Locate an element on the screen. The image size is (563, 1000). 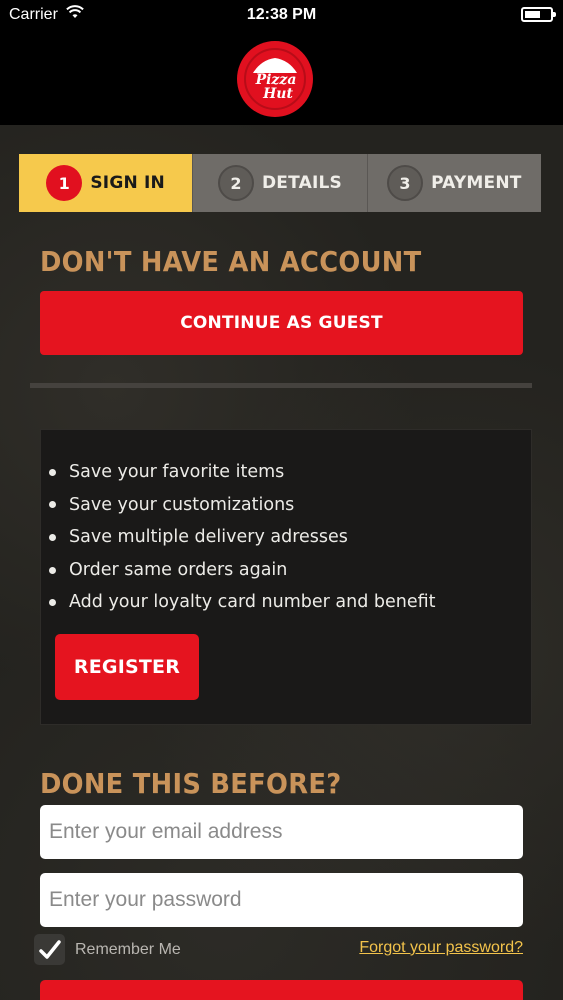
app-header: Pizza Hut is located at coordinates (281, 77).